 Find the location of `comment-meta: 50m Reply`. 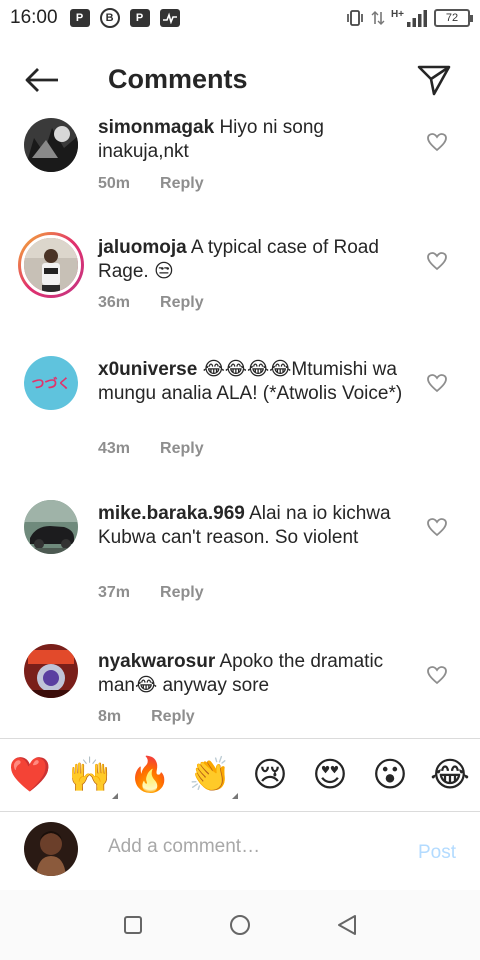

comment-meta: 50m Reply is located at coordinates (151, 184).